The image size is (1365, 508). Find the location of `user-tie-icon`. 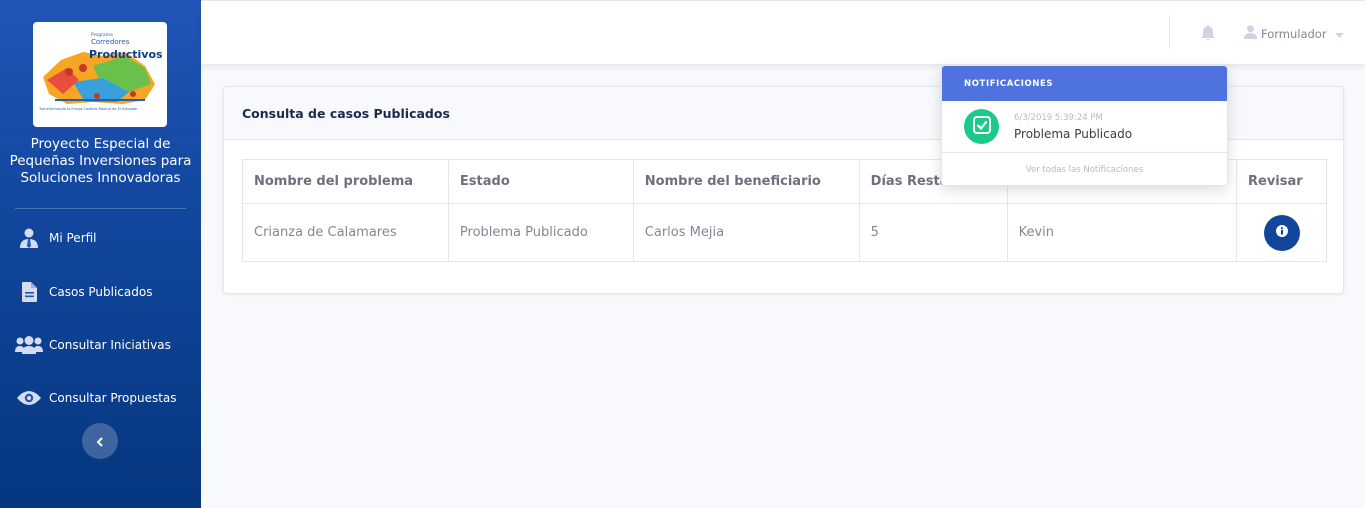

user-tie-icon is located at coordinates (29, 238).